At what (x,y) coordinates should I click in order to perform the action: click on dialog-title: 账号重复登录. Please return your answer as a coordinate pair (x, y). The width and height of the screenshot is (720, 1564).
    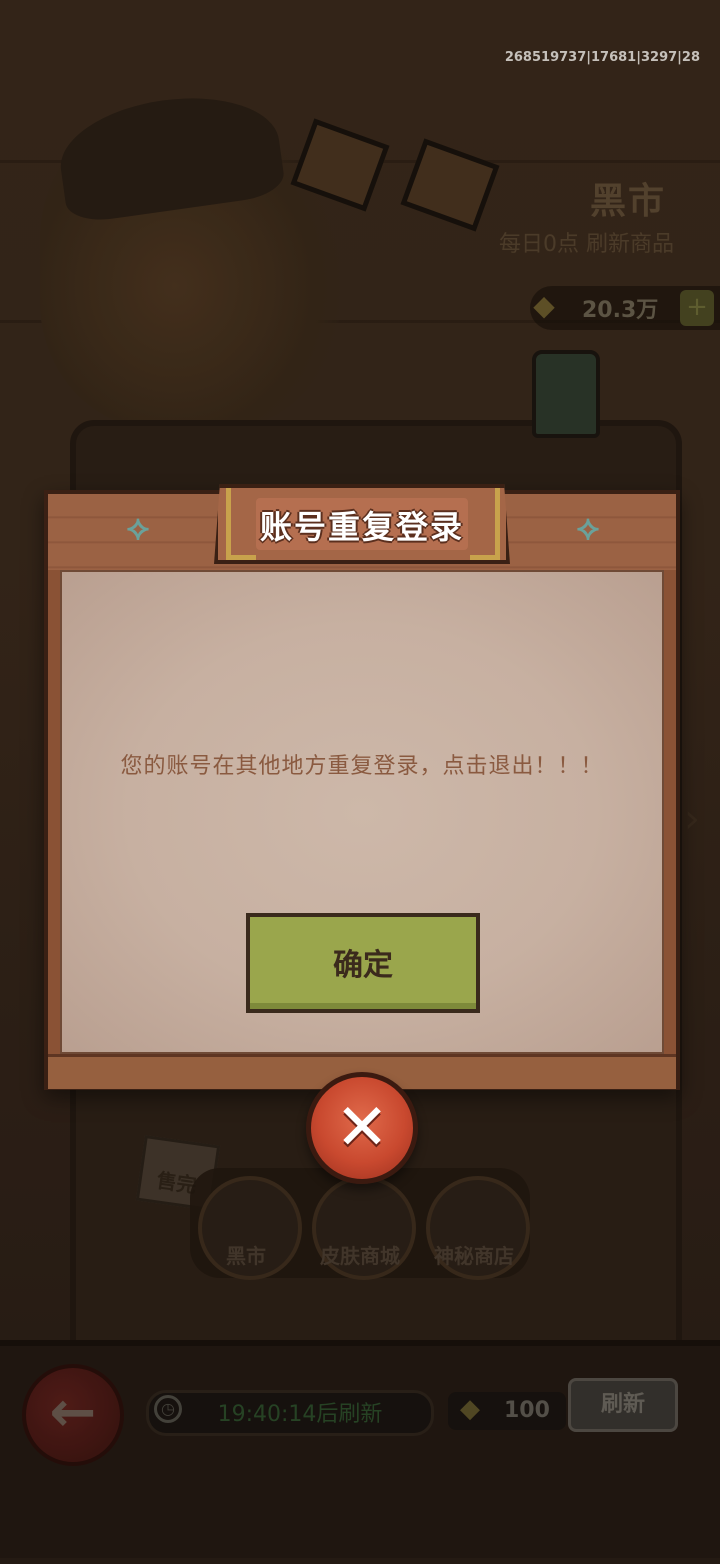
    Looking at the image, I should click on (361, 527).